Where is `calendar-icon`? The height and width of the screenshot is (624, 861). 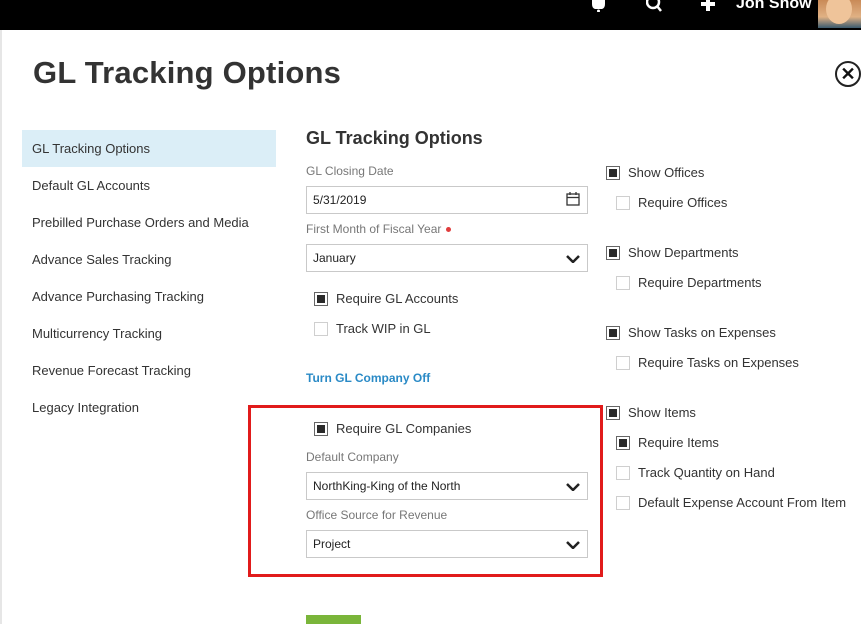 calendar-icon is located at coordinates (573, 204).